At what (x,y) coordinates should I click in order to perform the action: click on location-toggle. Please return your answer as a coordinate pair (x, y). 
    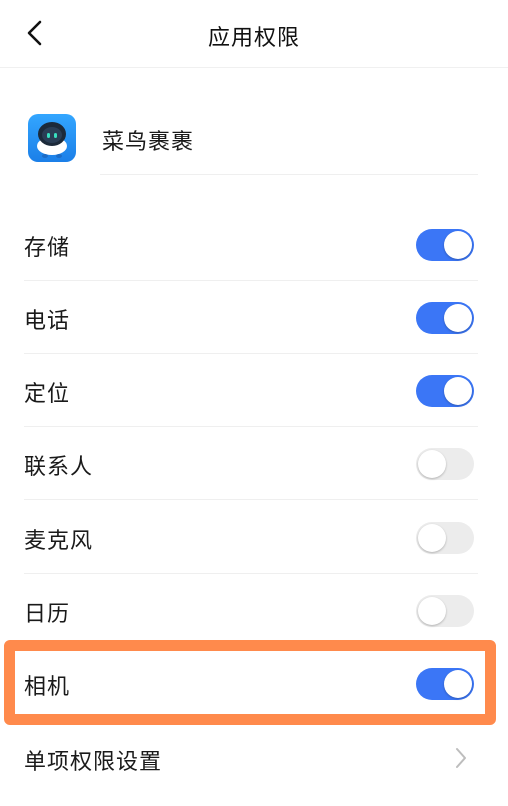
    Looking at the image, I should click on (445, 391).